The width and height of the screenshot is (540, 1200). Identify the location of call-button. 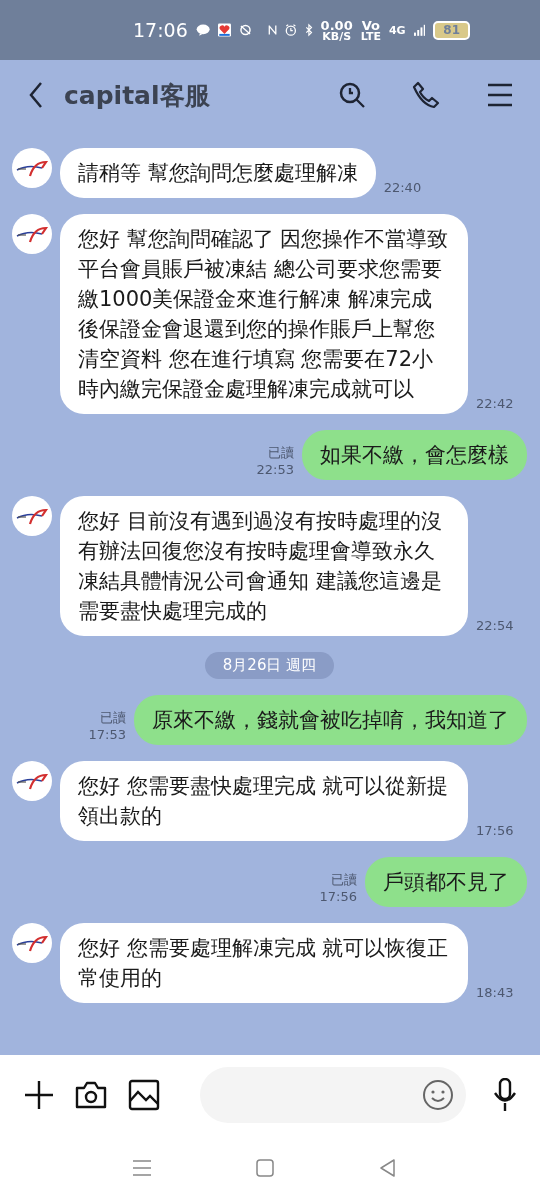
(426, 95).